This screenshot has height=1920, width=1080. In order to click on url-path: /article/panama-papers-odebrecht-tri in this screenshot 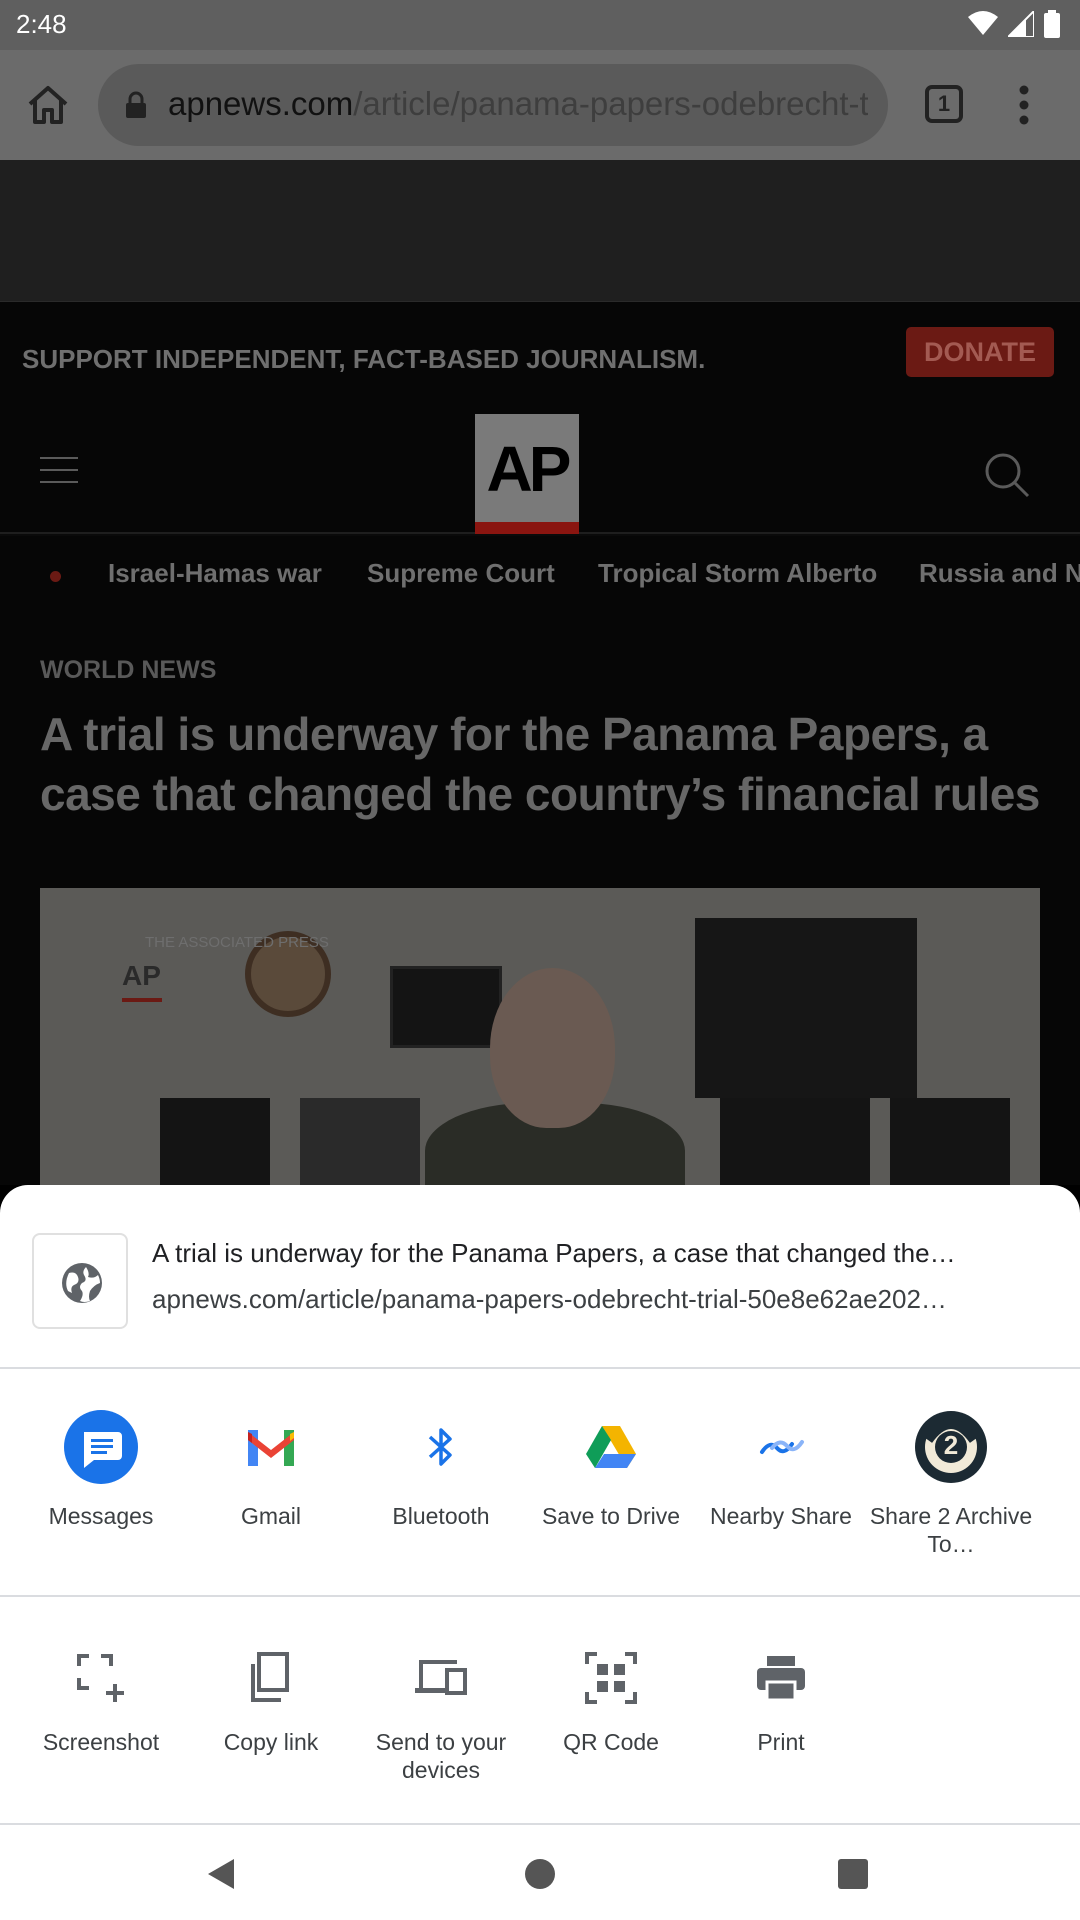, I will do `click(610, 103)`.